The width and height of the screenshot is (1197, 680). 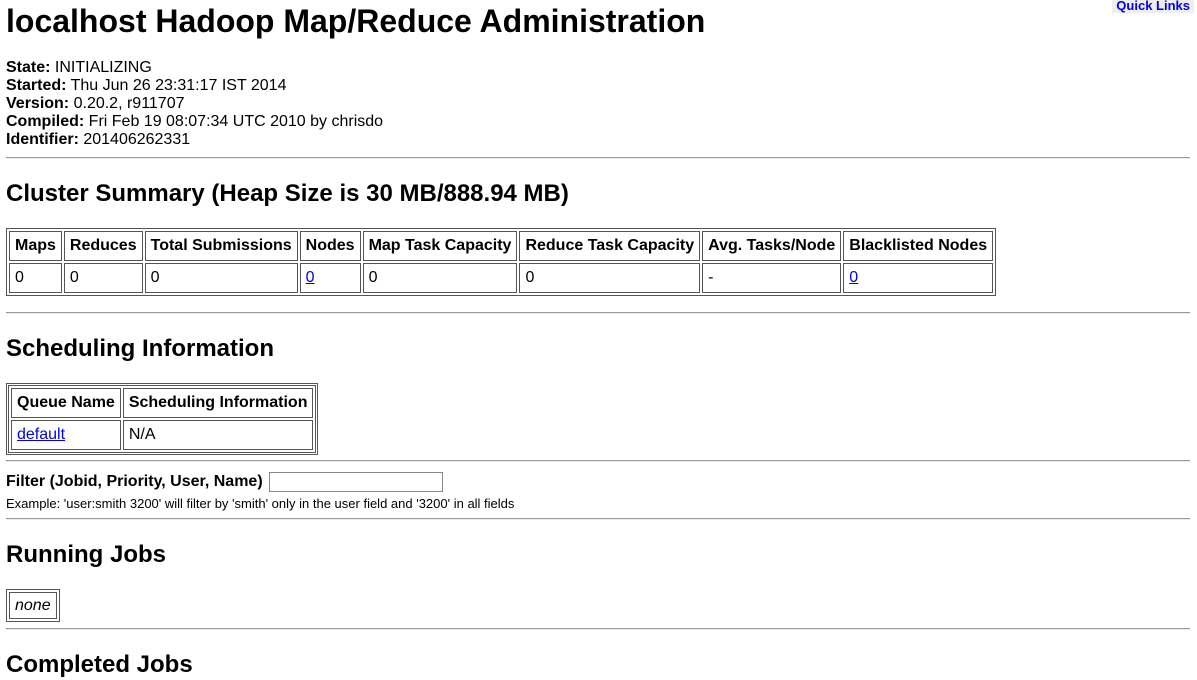 What do you see at coordinates (918, 246) in the screenshot?
I see `col-blacklisted-nodes: Blacklisted Nodes` at bounding box center [918, 246].